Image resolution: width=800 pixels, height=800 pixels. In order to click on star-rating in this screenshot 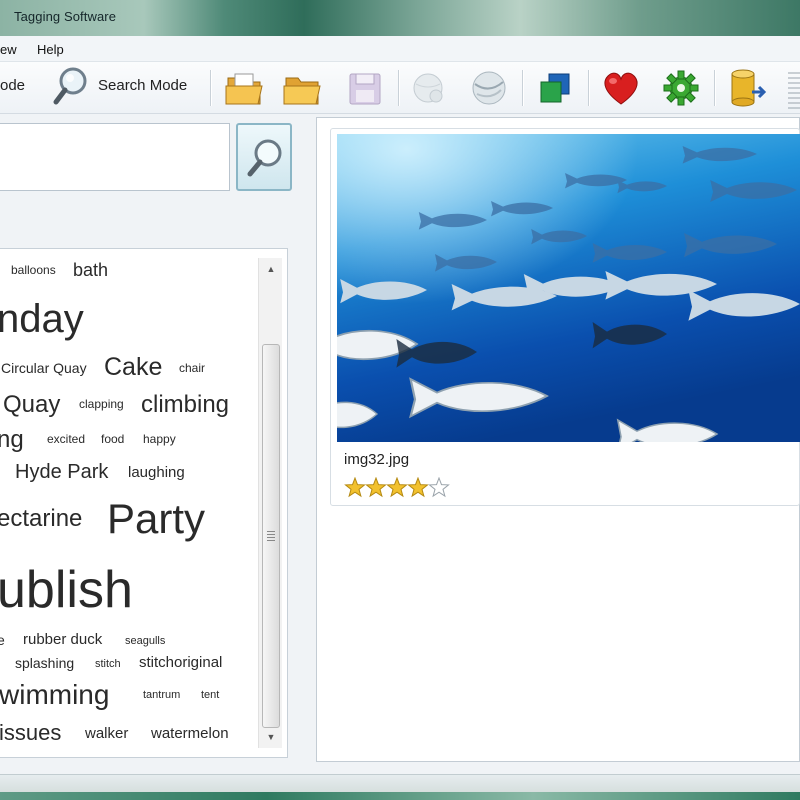, I will do `click(400, 488)`.